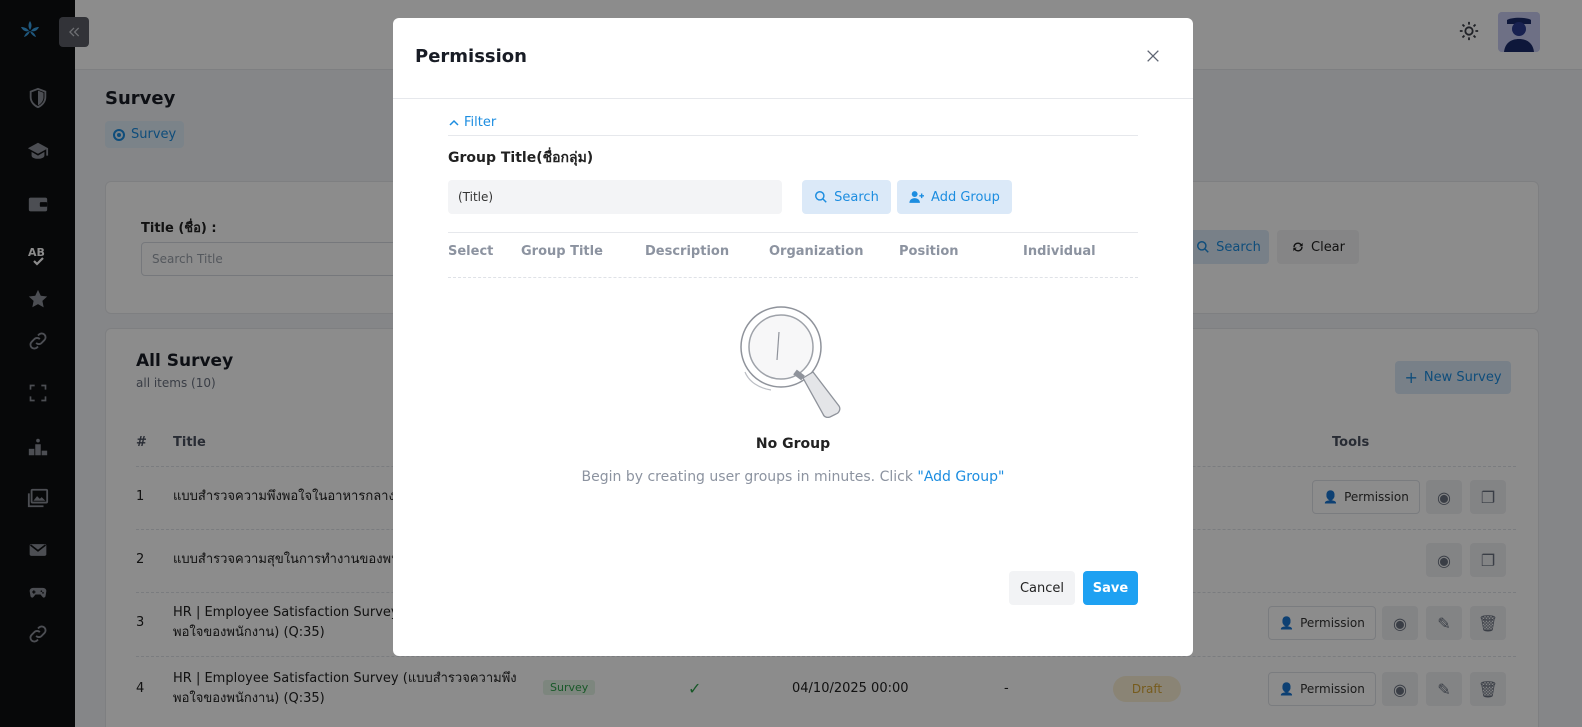 Image resolution: width=1582 pixels, height=727 pixels. What do you see at coordinates (929, 251) in the screenshot?
I see `column-header-position: Position` at bounding box center [929, 251].